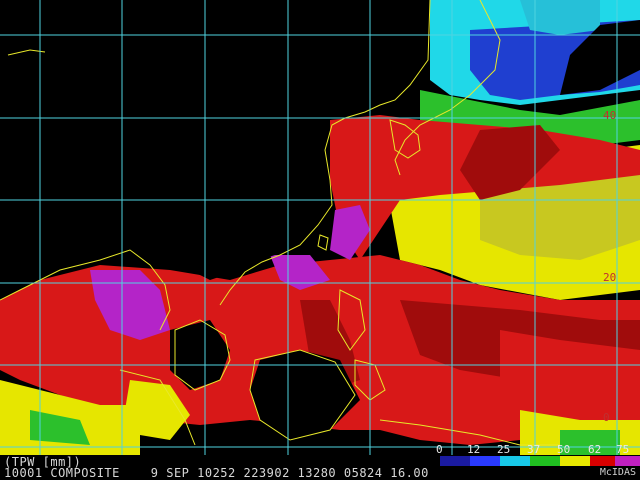  I want to click on colorbar-label-37: 37, so click(534, 449).